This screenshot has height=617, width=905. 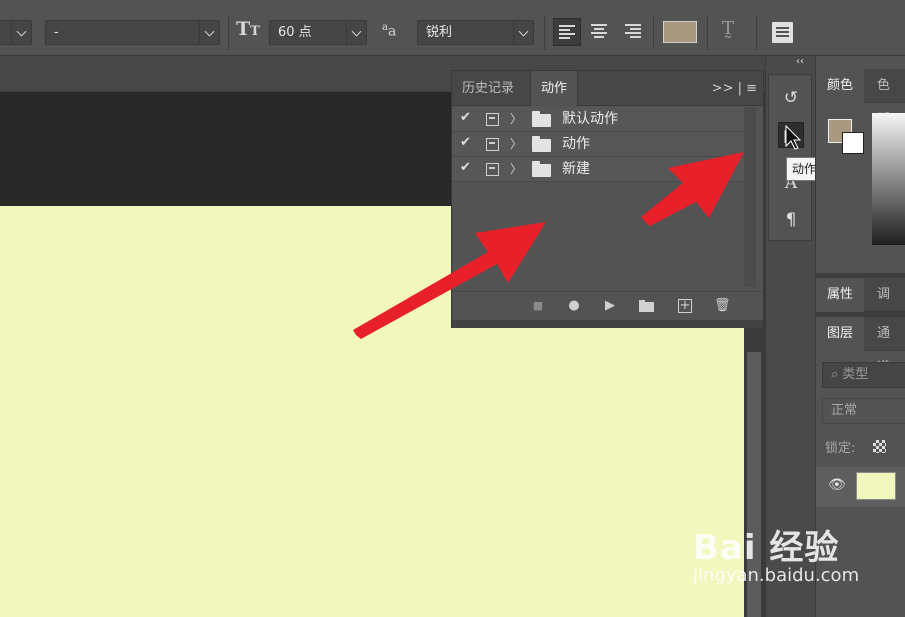 I want to click on collapse-panels-icon: ‹‹, so click(x=800, y=61).